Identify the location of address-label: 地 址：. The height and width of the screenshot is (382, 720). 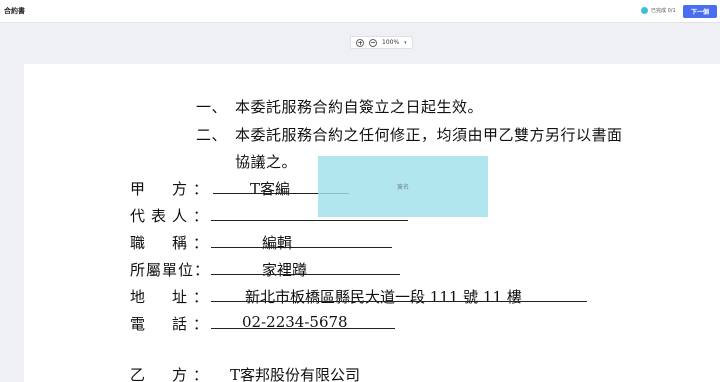
(172, 297).